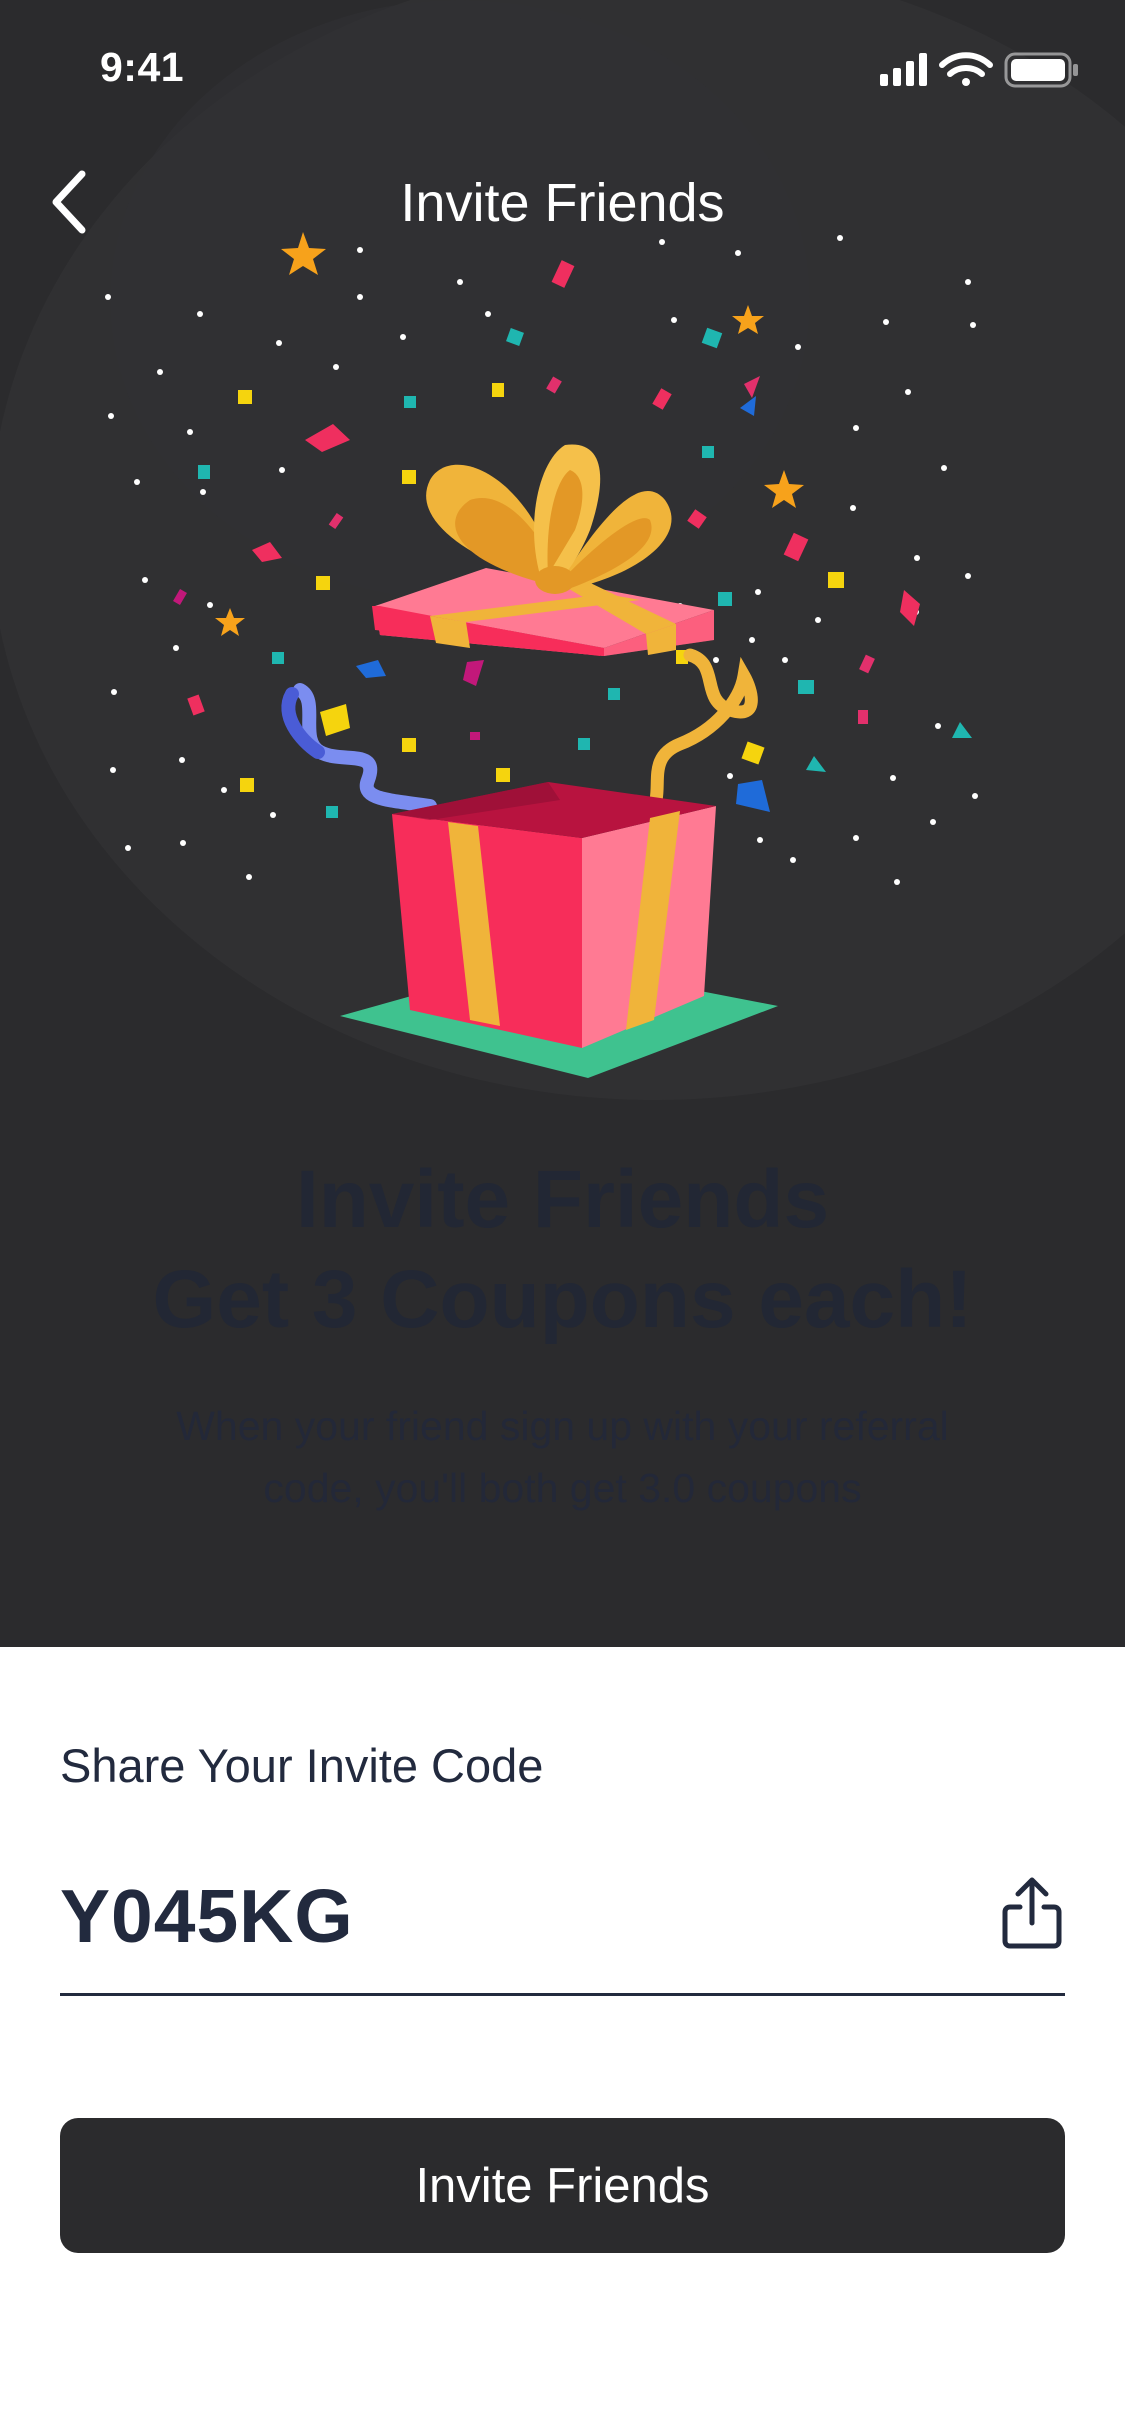 The height and width of the screenshot is (2436, 1125). What do you see at coordinates (903, 69) in the screenshot?
I see `signal-icon` at bounding box center [903, 69].